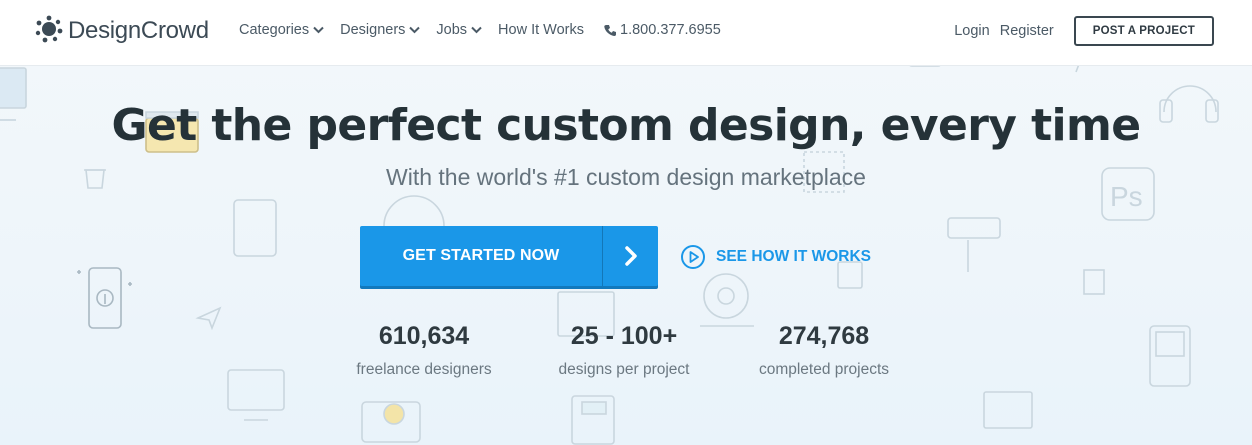 This screenshot has width=1252, height=445. Describe the element at coordinates (138, 30) in the screenshot. I see `brand-name: DesignCrowd` at that location.